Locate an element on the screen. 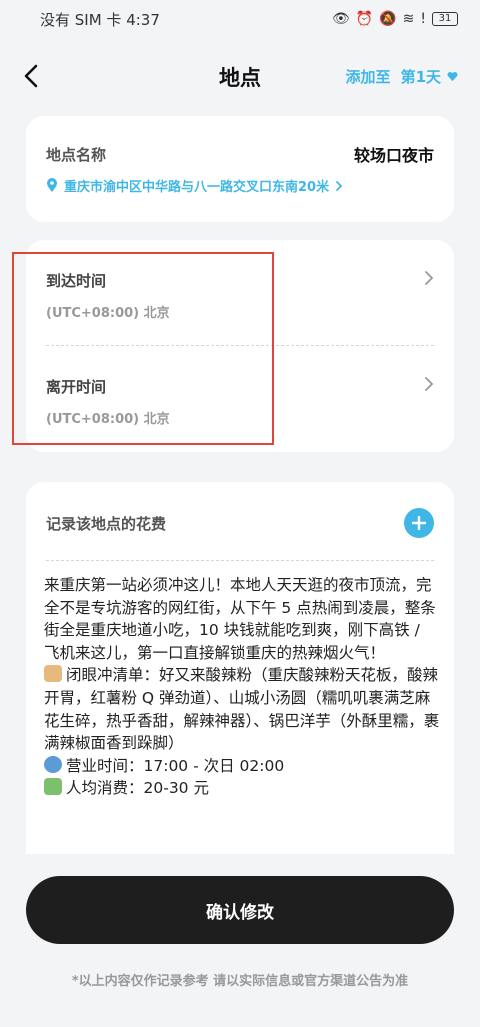 Image resolution: width=480 pixels, height=1027 pixels. leave-time-label: 离开时间 is located at coordinates (76, 387).